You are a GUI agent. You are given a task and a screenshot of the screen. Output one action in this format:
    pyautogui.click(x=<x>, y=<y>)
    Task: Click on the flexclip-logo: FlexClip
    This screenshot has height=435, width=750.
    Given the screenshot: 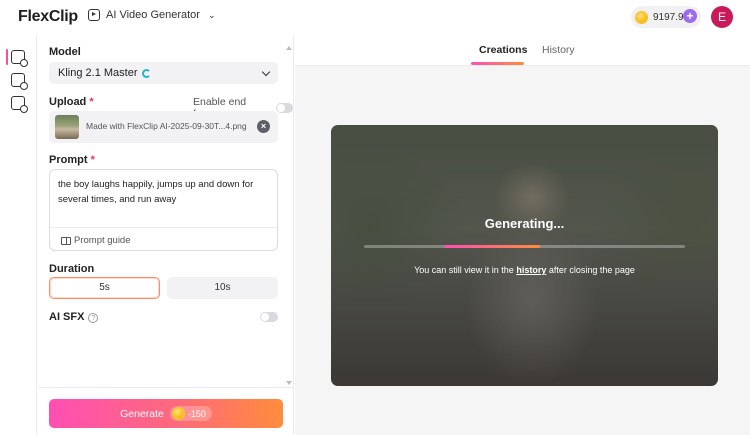 What is the action you would take?
    pyautogui.click(x=48, y=17)
    